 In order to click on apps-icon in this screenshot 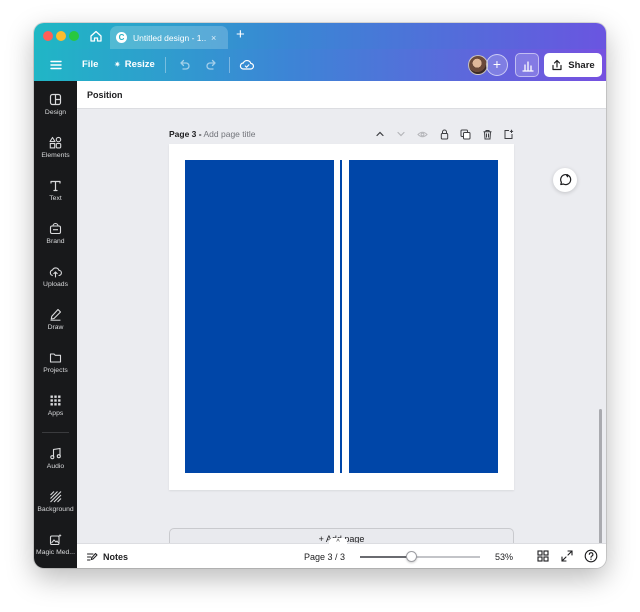, I will do `click(55, 400)`.